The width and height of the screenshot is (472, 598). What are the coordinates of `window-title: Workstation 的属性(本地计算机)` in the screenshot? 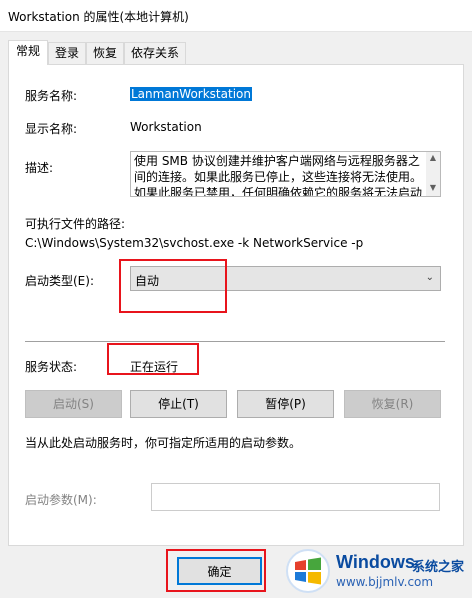 It's located at (98, 17).